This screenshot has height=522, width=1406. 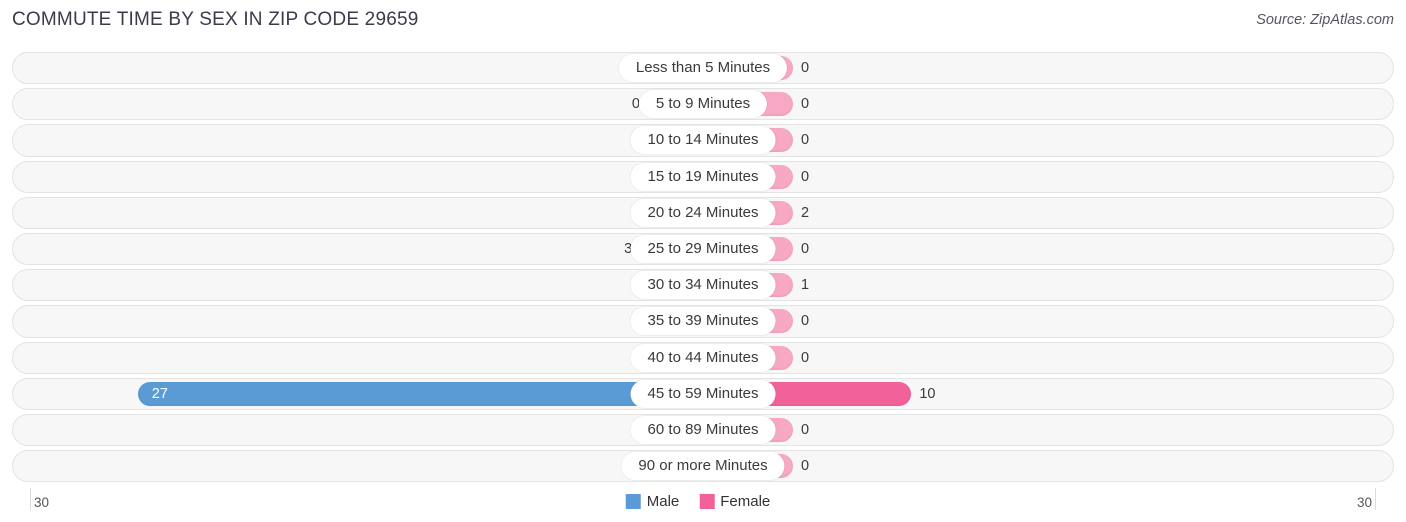 What do you see at coordinates (30, 499) in the screenshot?
I see `axis-tick-left` at bounding box center [30, 499].